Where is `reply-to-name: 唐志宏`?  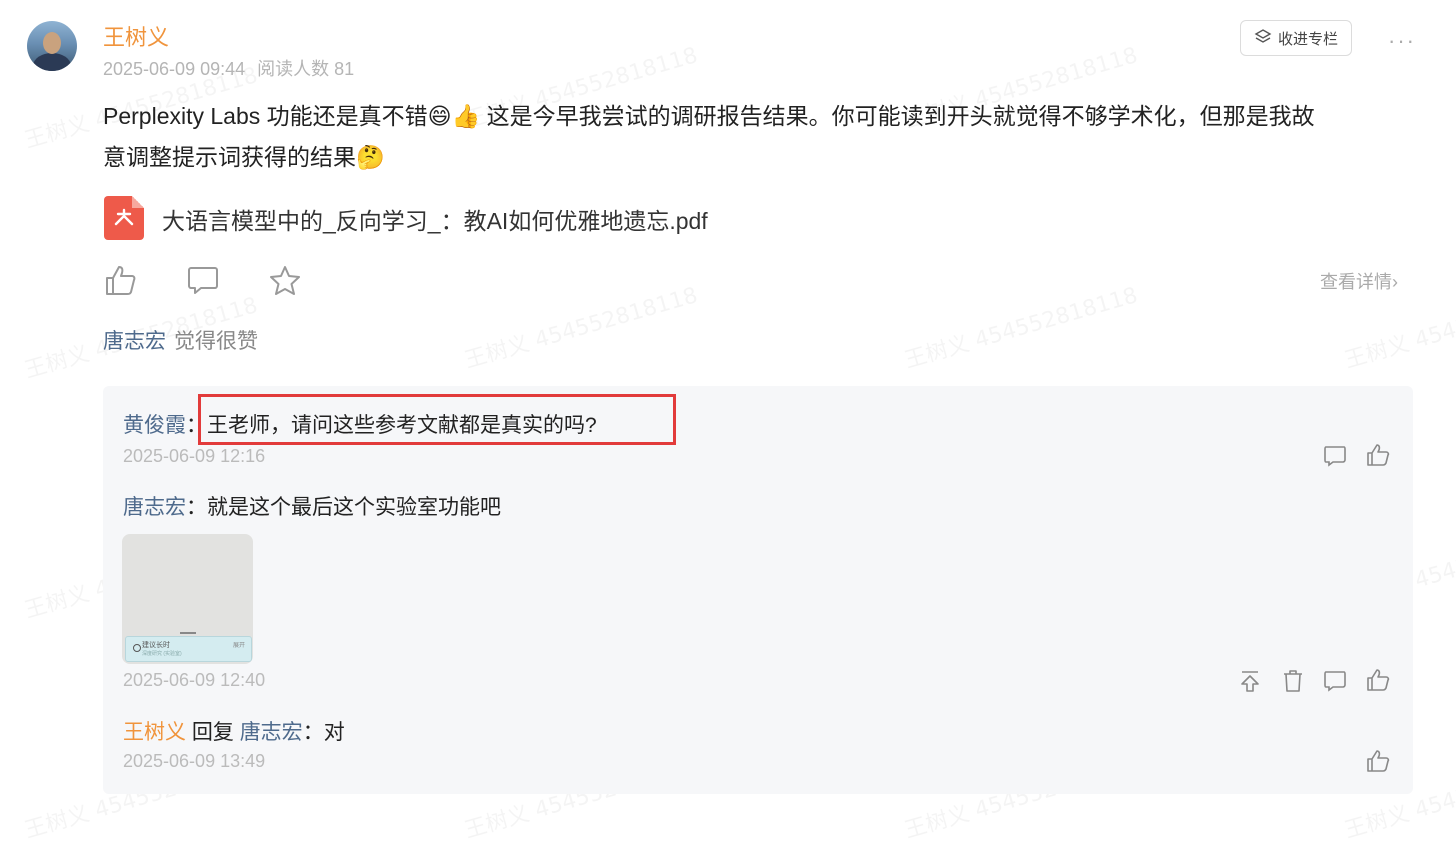 reply-to-name: 唐志宏 is located at coordinates (271, 732).